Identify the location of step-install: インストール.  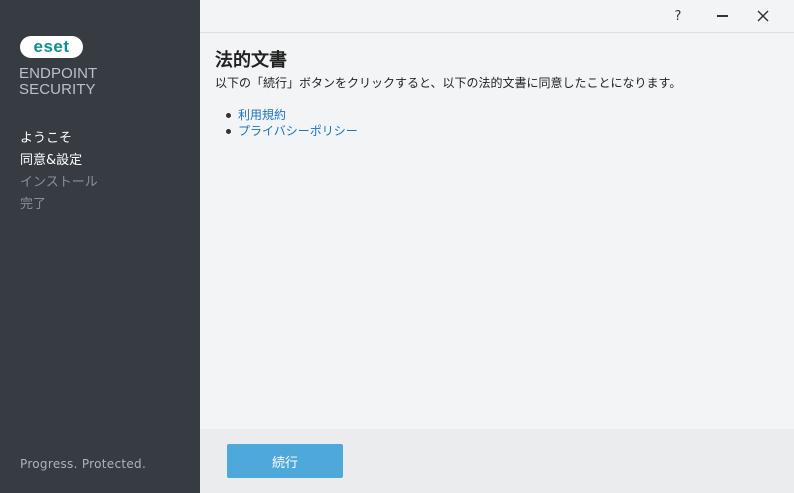
(59, 182).